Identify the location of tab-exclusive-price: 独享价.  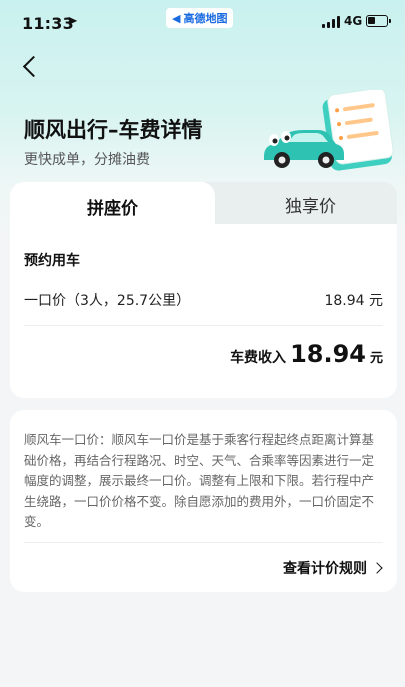
(298, 204).